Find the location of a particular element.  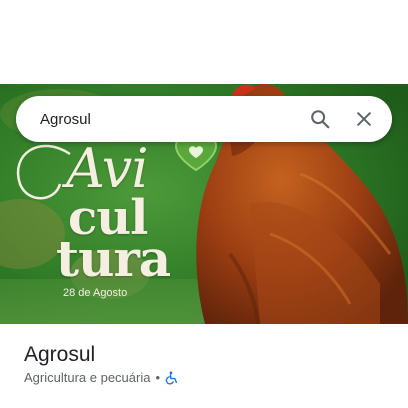

search-icon is located at coordinates (320, 119).